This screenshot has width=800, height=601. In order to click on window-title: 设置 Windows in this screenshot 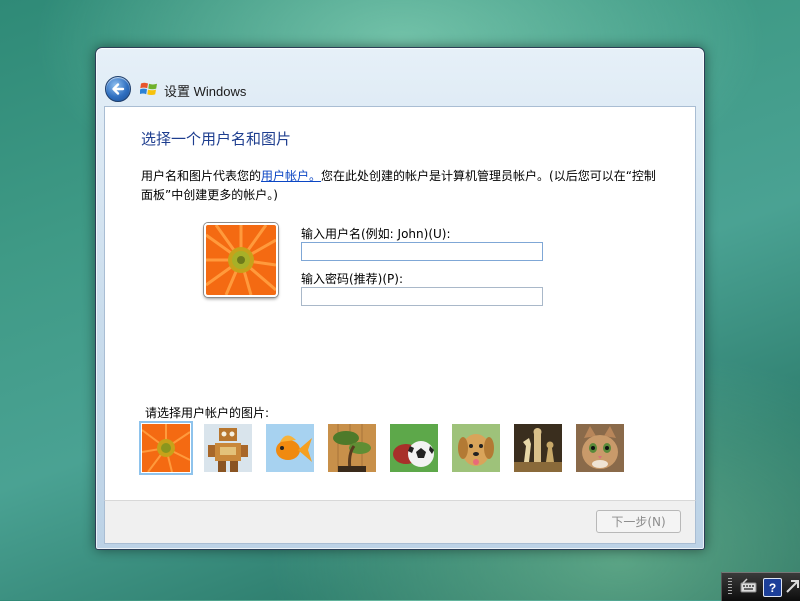, I will do `click(205, 91)`.